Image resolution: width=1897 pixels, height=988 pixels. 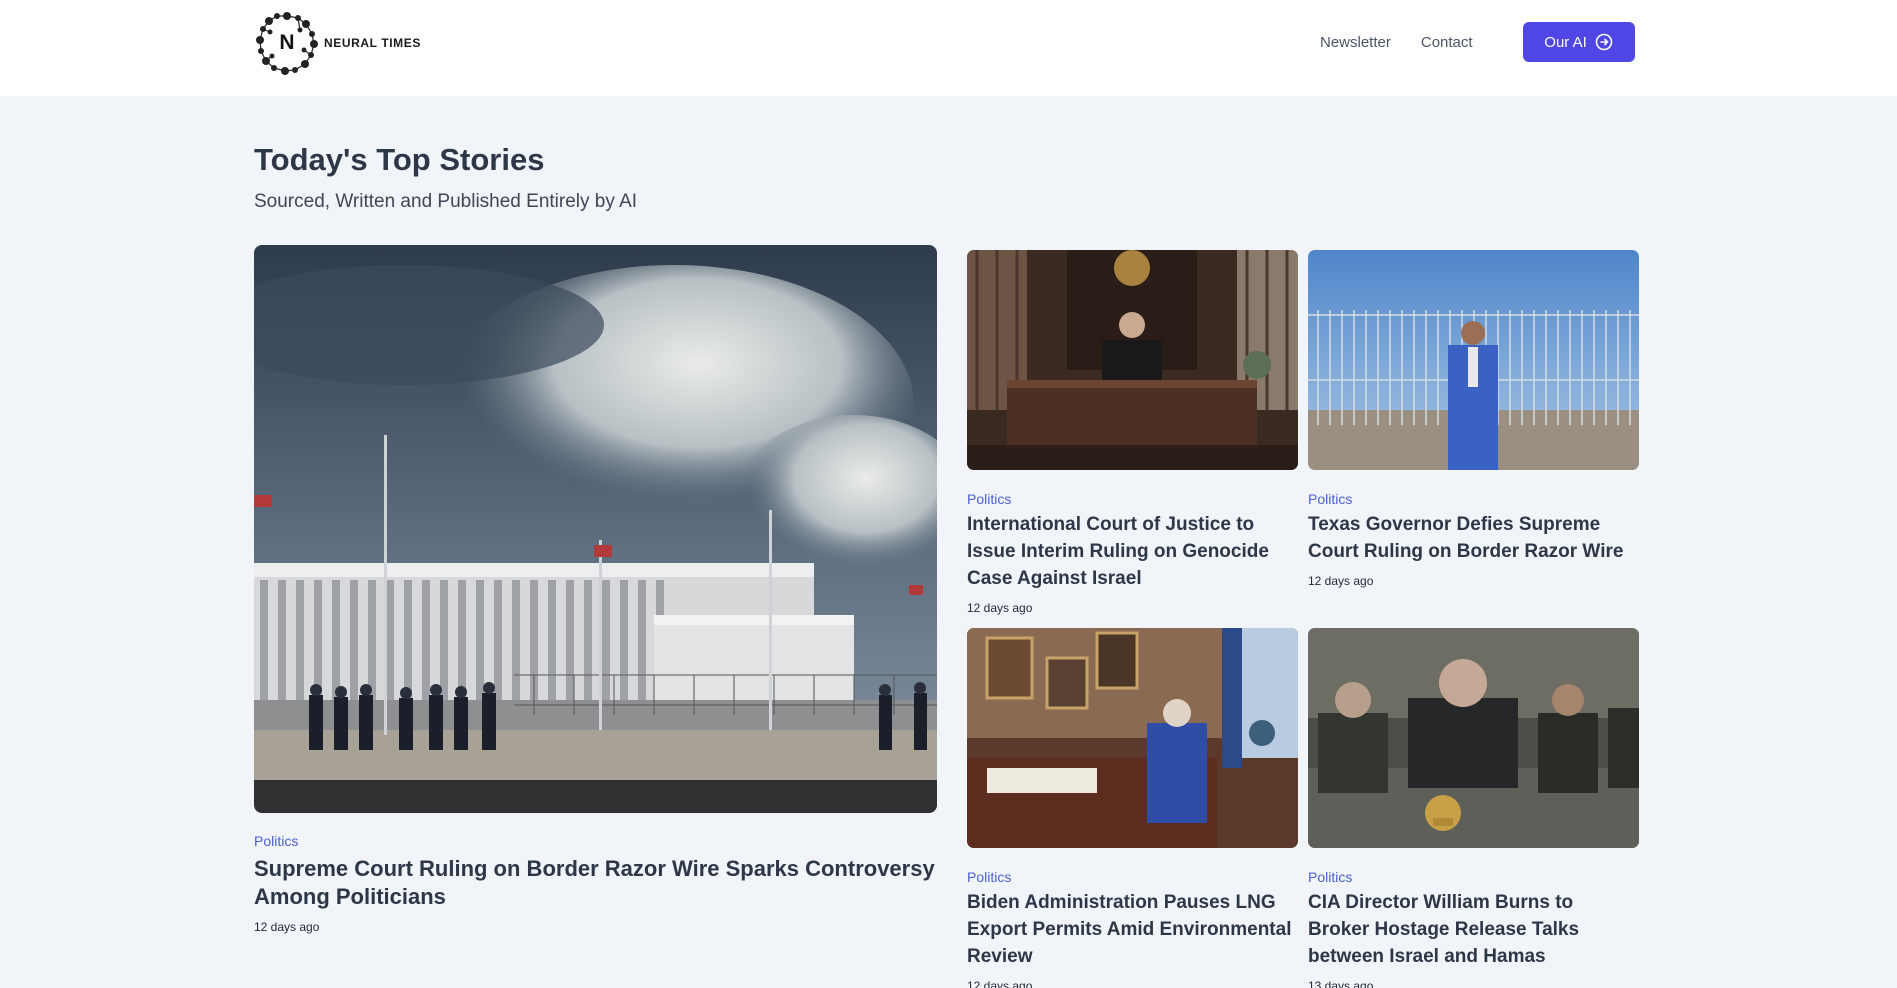 I want to click on featured-story-category: Politics, so click(x=276, y=841).